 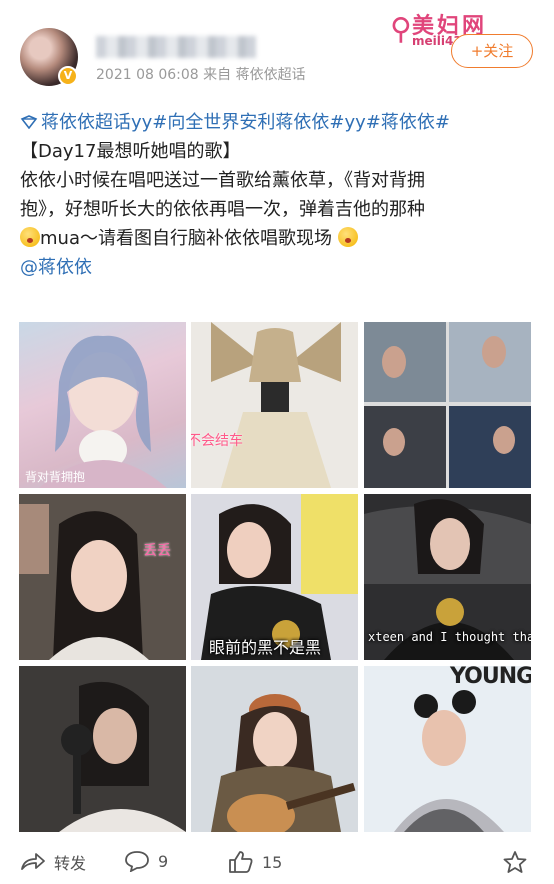 I want to click on post-meta: 2021 08 06:08 来自 蒋依依超话, so click(x=201, y=74).